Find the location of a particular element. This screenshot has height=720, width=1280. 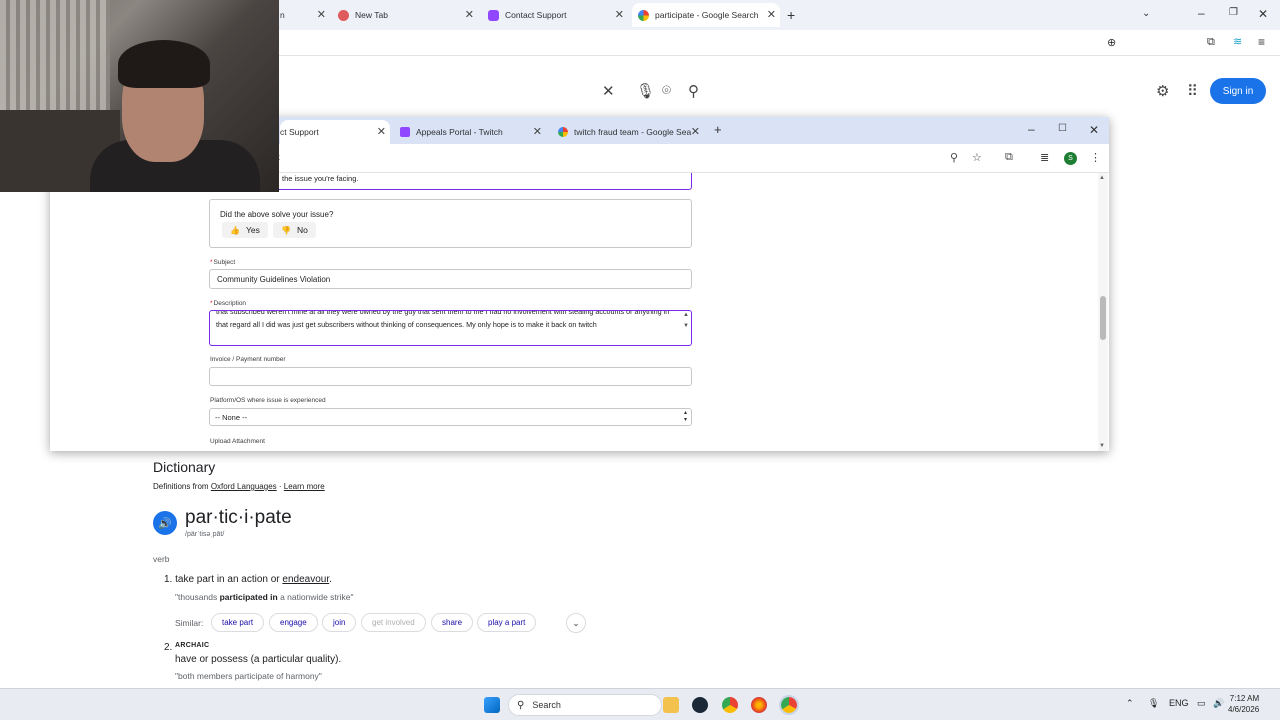

subject-input: Community Guidelines Violation is located at coordinates (450, 279).